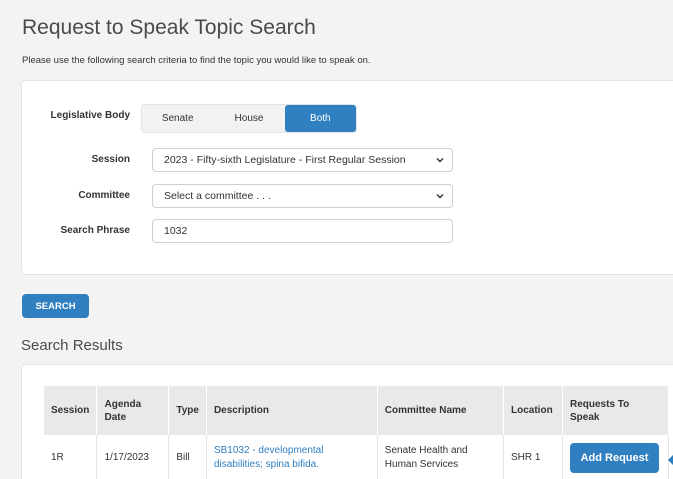 The image size is (673, 479). I want to click on header-location: Location, so click(533, 410).